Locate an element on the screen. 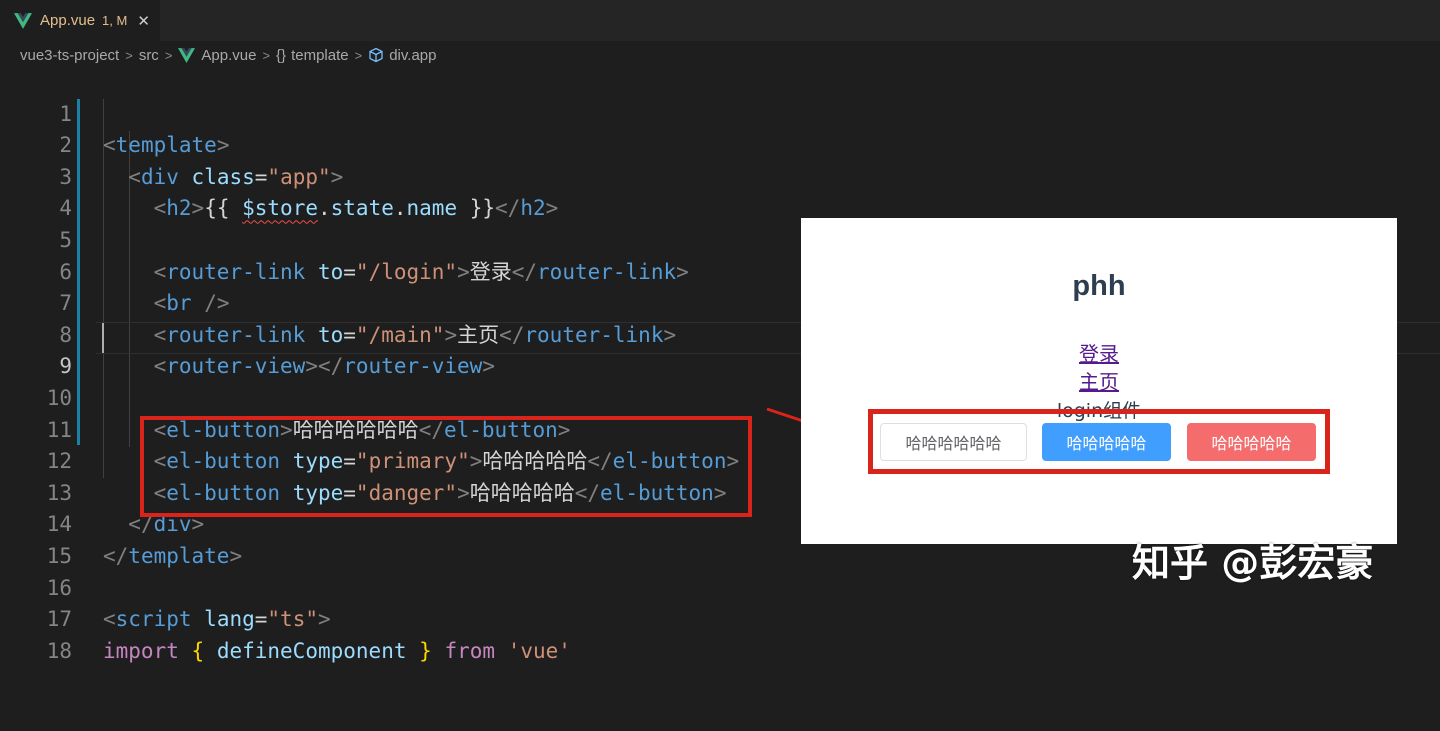 Image resolution: width=1440 pixels, height=731 pixels. link-main: 主页 is located at coordinates (1099, 380).